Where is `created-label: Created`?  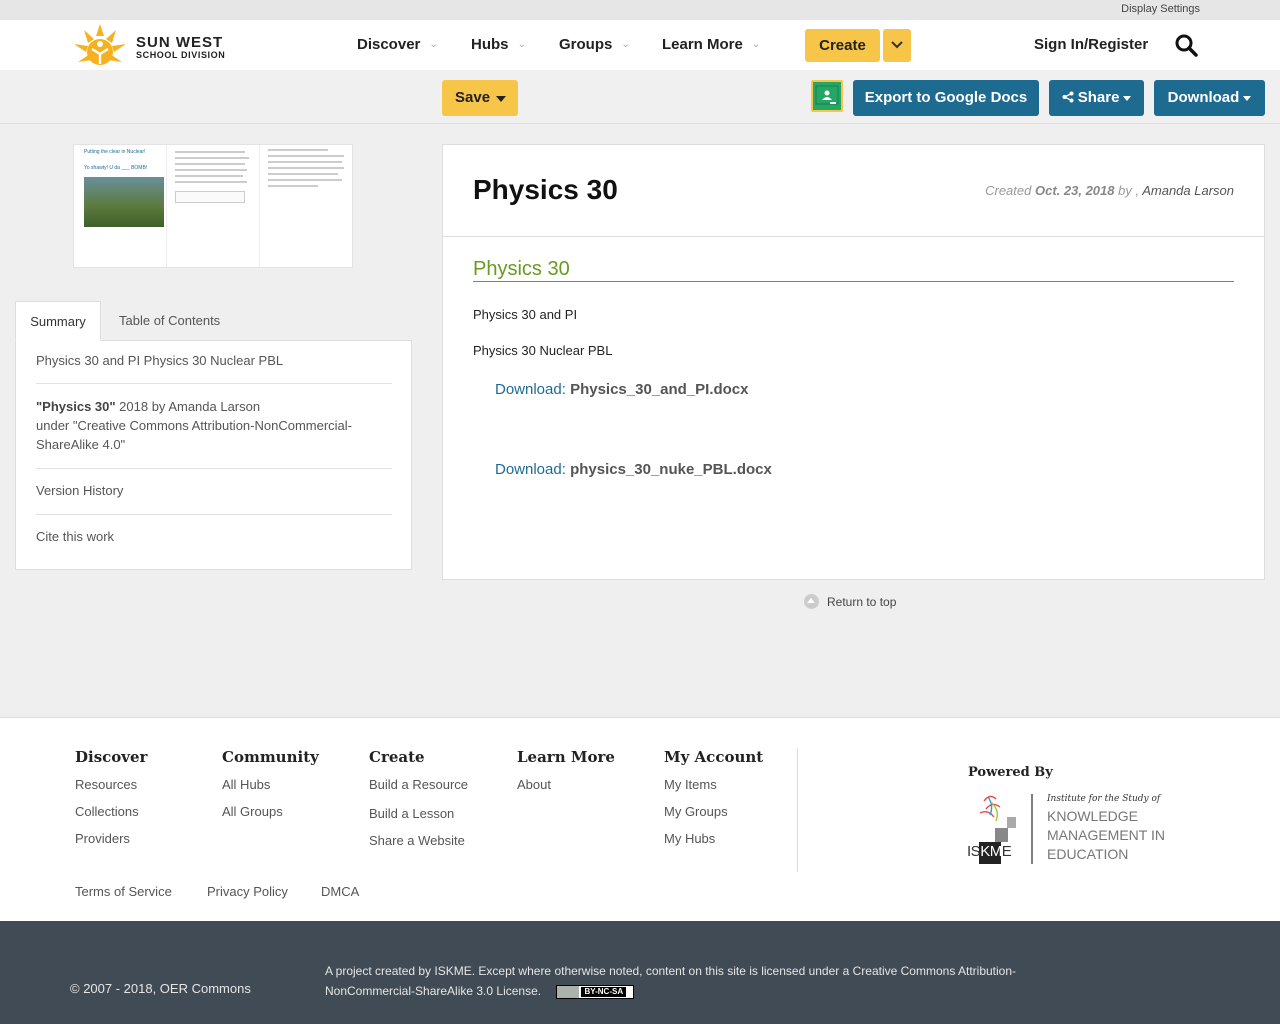 created-label: Created is located at coordinates (1008, 190).